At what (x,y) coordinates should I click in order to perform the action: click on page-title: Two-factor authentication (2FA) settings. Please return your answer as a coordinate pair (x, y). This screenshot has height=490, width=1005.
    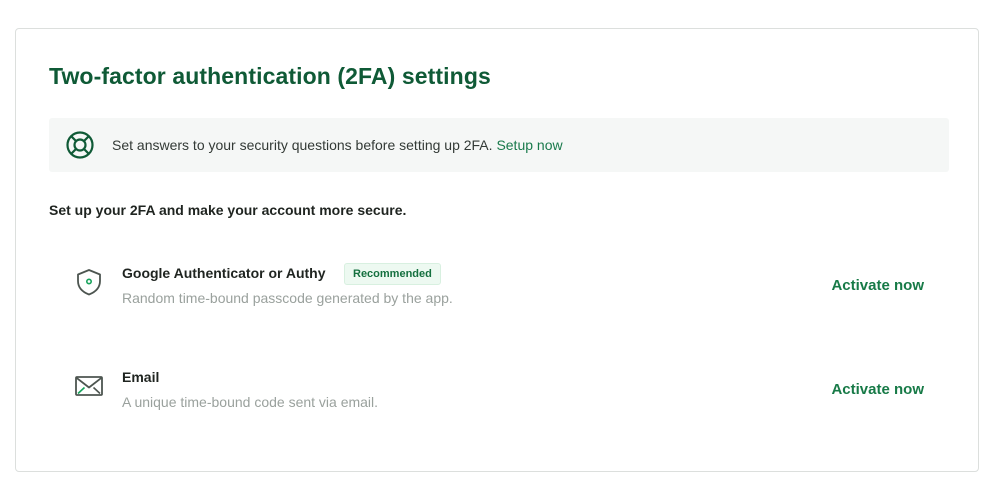
    Looking at the image, I should click on (270, 76).